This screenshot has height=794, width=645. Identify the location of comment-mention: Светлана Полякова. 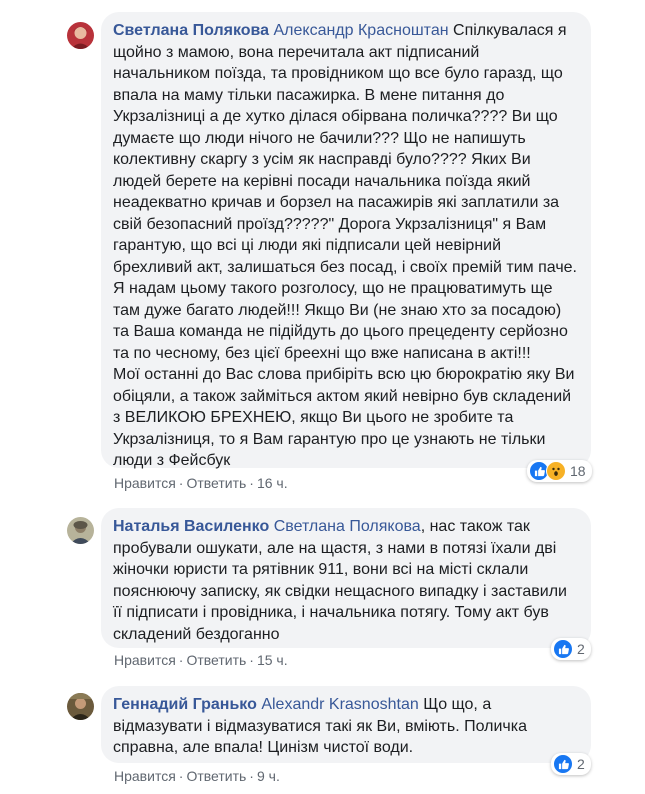
(347, 526).